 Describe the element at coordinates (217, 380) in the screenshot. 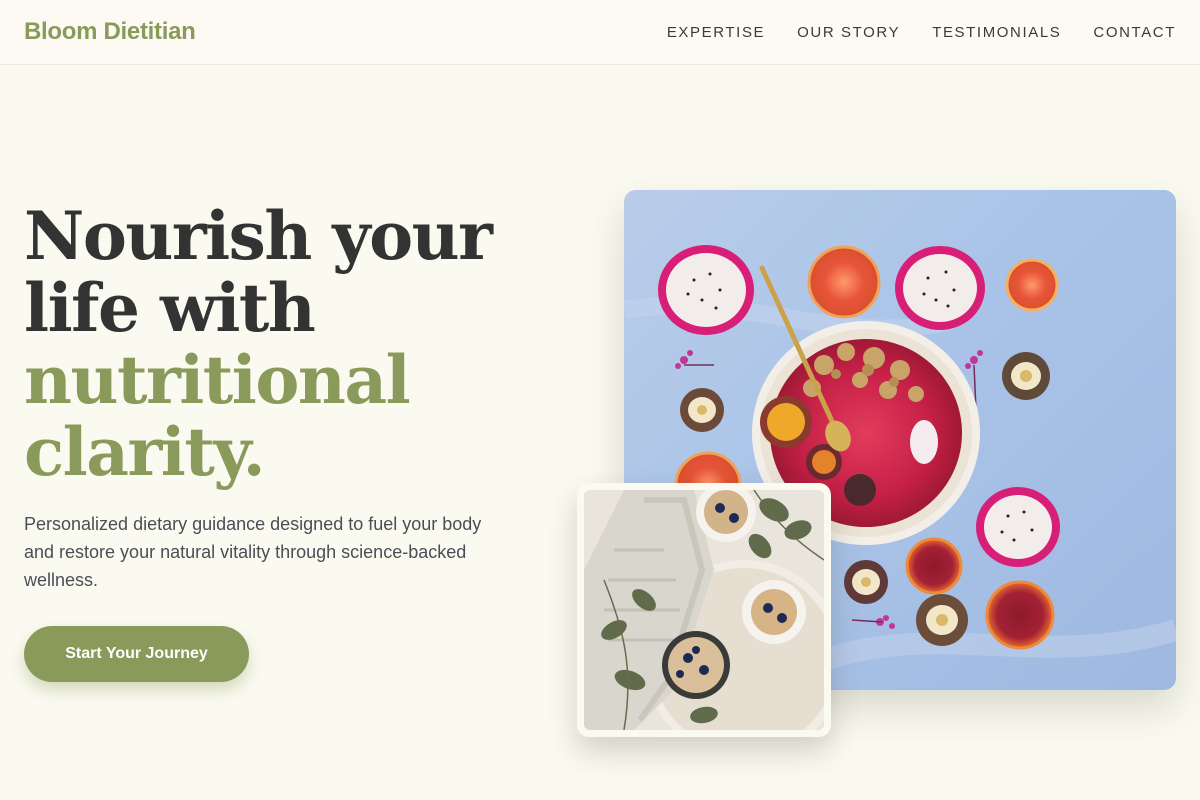

I see `headline-accent-1: nutritional` at that location.